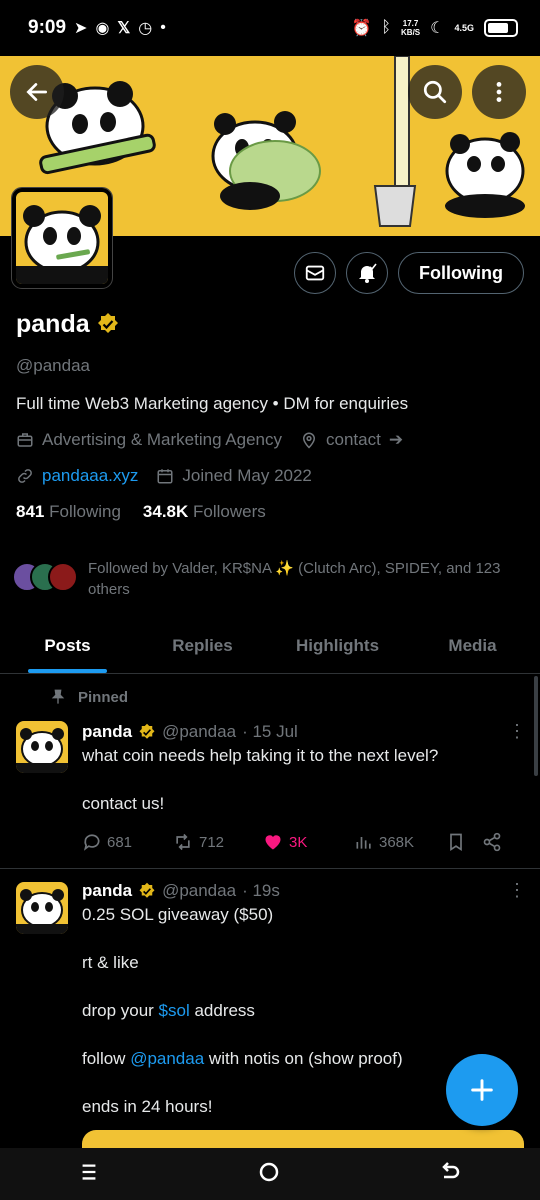  What do you see at coordinates (437, 28) in the screenshot?
I see `moon-icon: ☾` at bounding box center [437, 28].